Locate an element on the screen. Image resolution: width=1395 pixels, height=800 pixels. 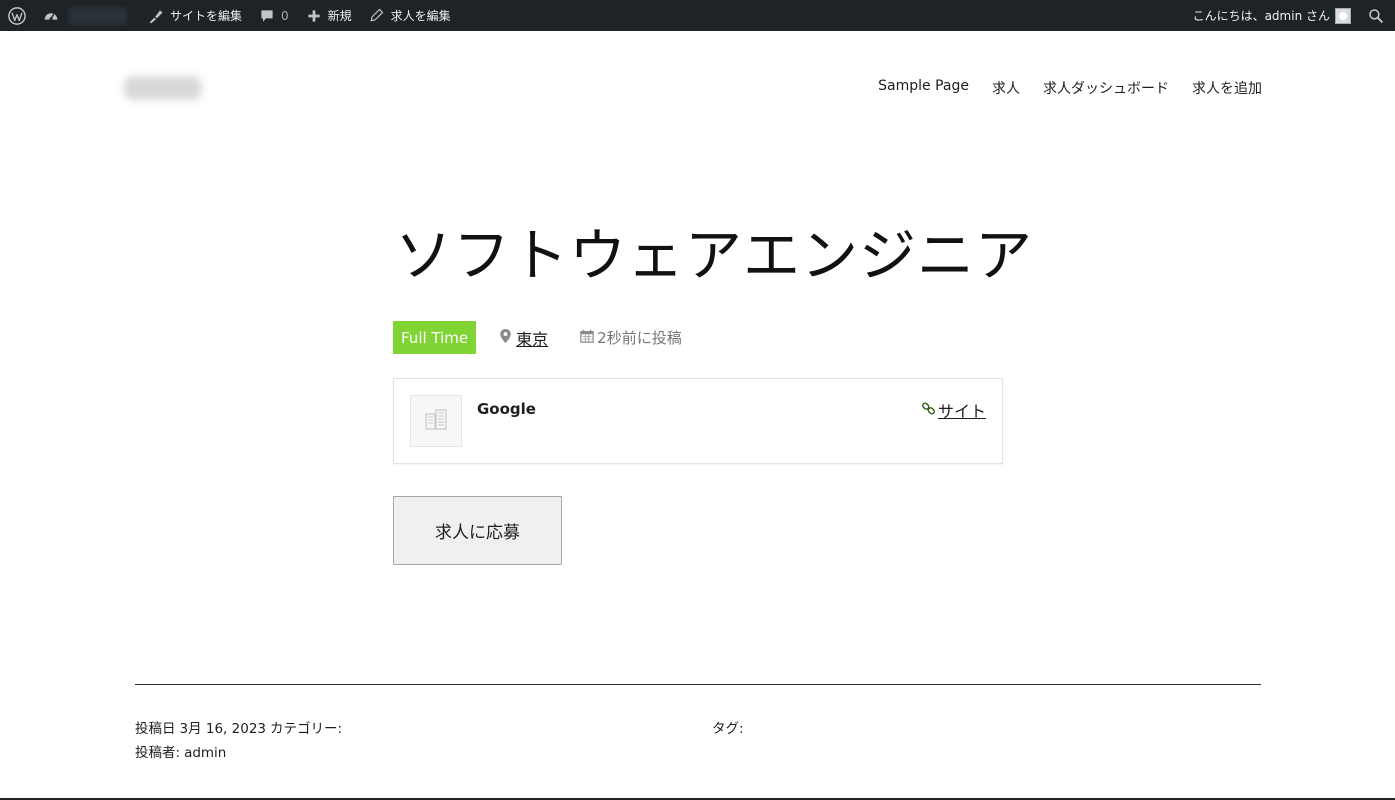
nav-item-add-job: 求人を追加 is located at coordinates (1227, 88).